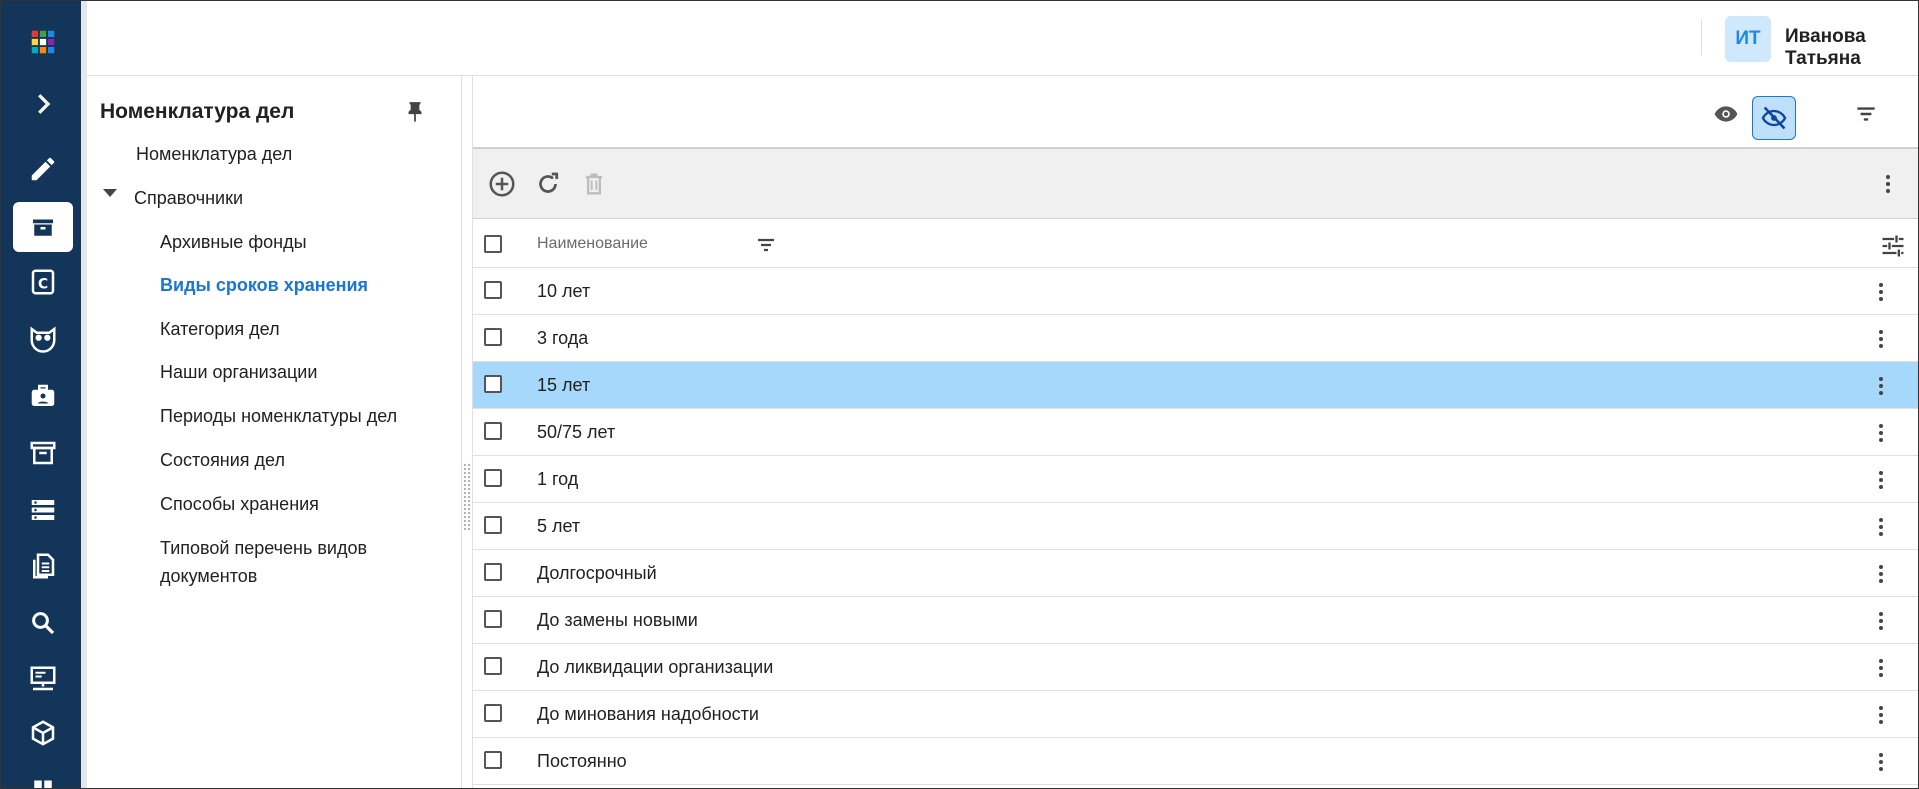  I want to click on row-name: 5 лет, so click(559, 526).